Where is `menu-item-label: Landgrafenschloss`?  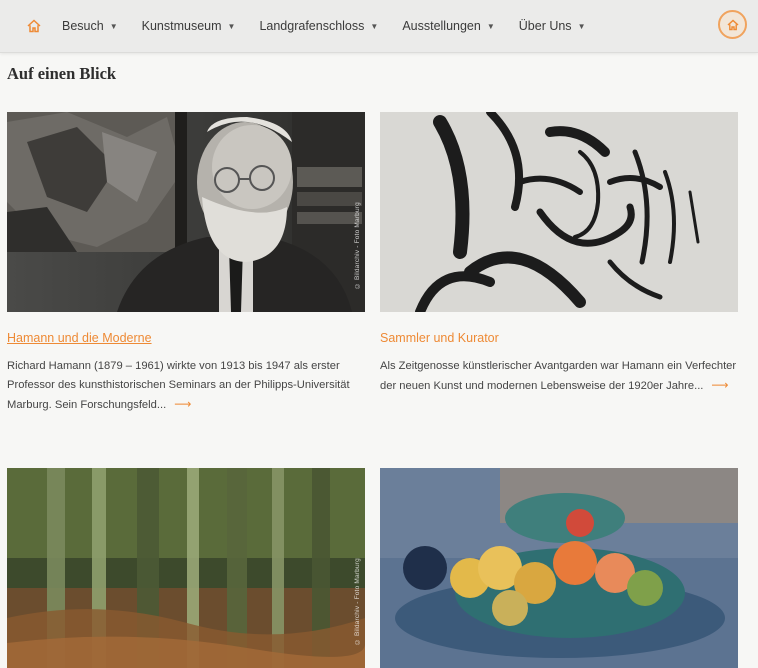 menu-item-label: Landgrafenschloss is located at coordinates (312, 26).